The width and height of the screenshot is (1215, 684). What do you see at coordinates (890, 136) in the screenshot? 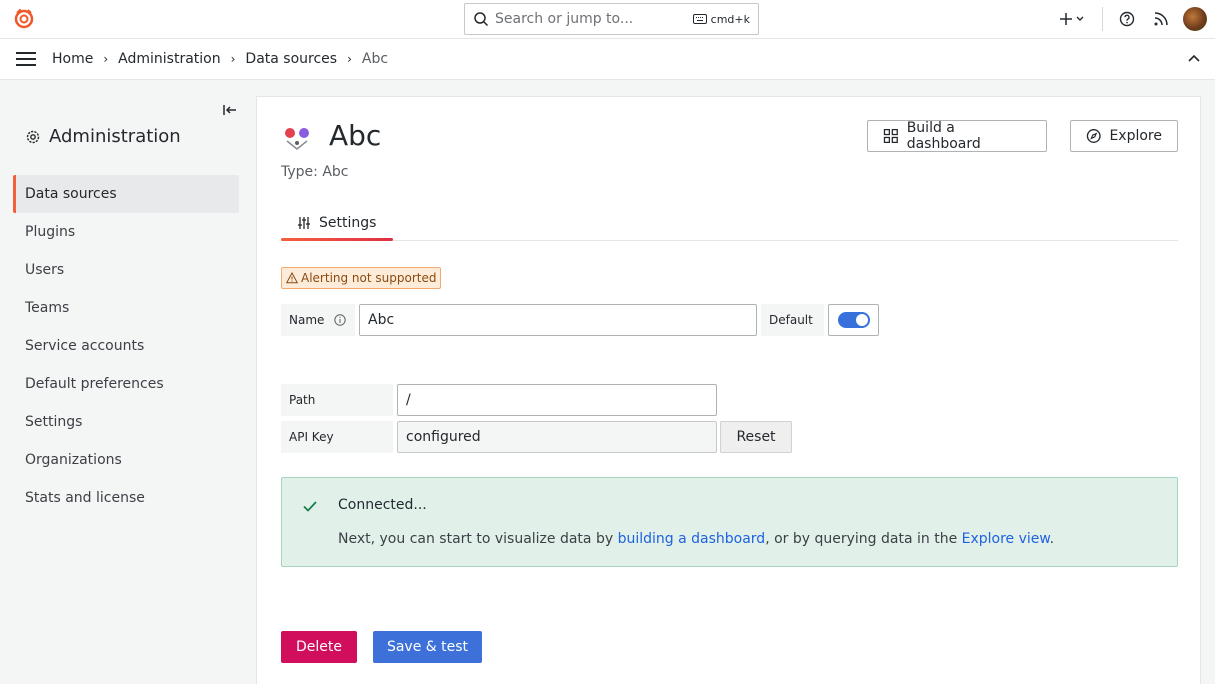
I see `apps-grid-icon` at bounding box center [890, 136].